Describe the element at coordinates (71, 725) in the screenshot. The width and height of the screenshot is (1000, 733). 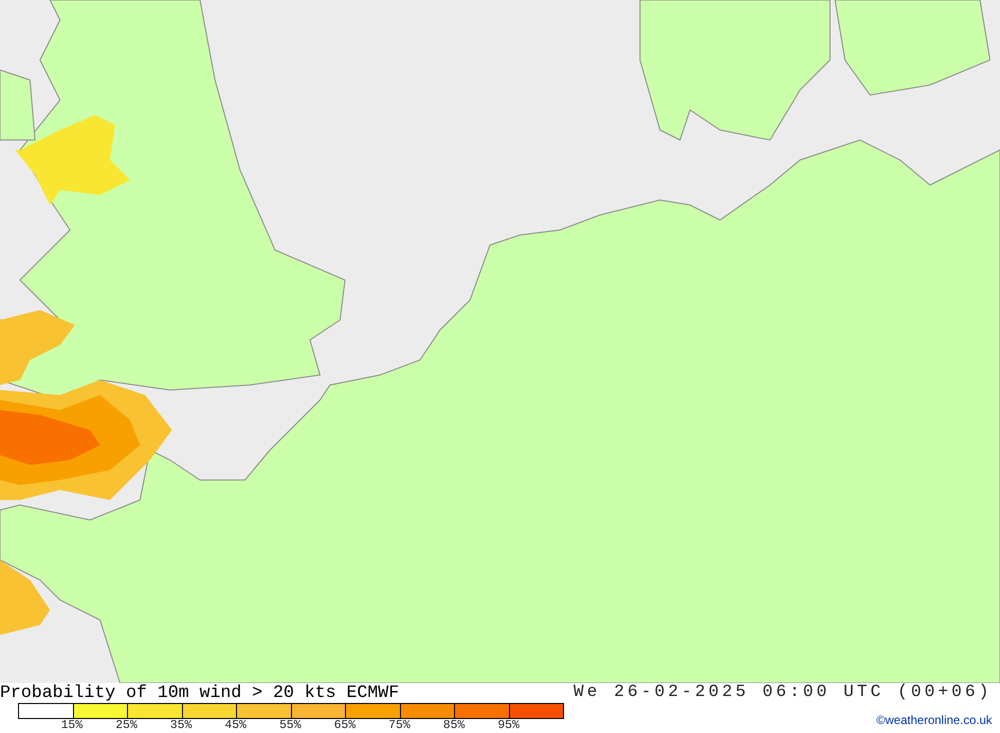
I see `legend-label: 15%` at that location.